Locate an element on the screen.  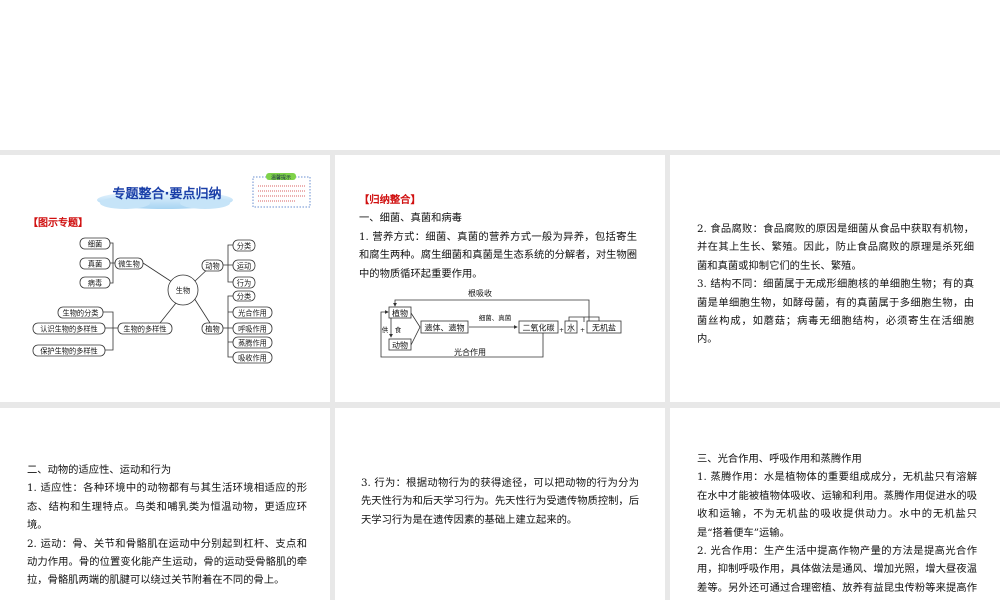
node-know-diversity: 认识生物的多样性 is located at coordinates (69, 329).